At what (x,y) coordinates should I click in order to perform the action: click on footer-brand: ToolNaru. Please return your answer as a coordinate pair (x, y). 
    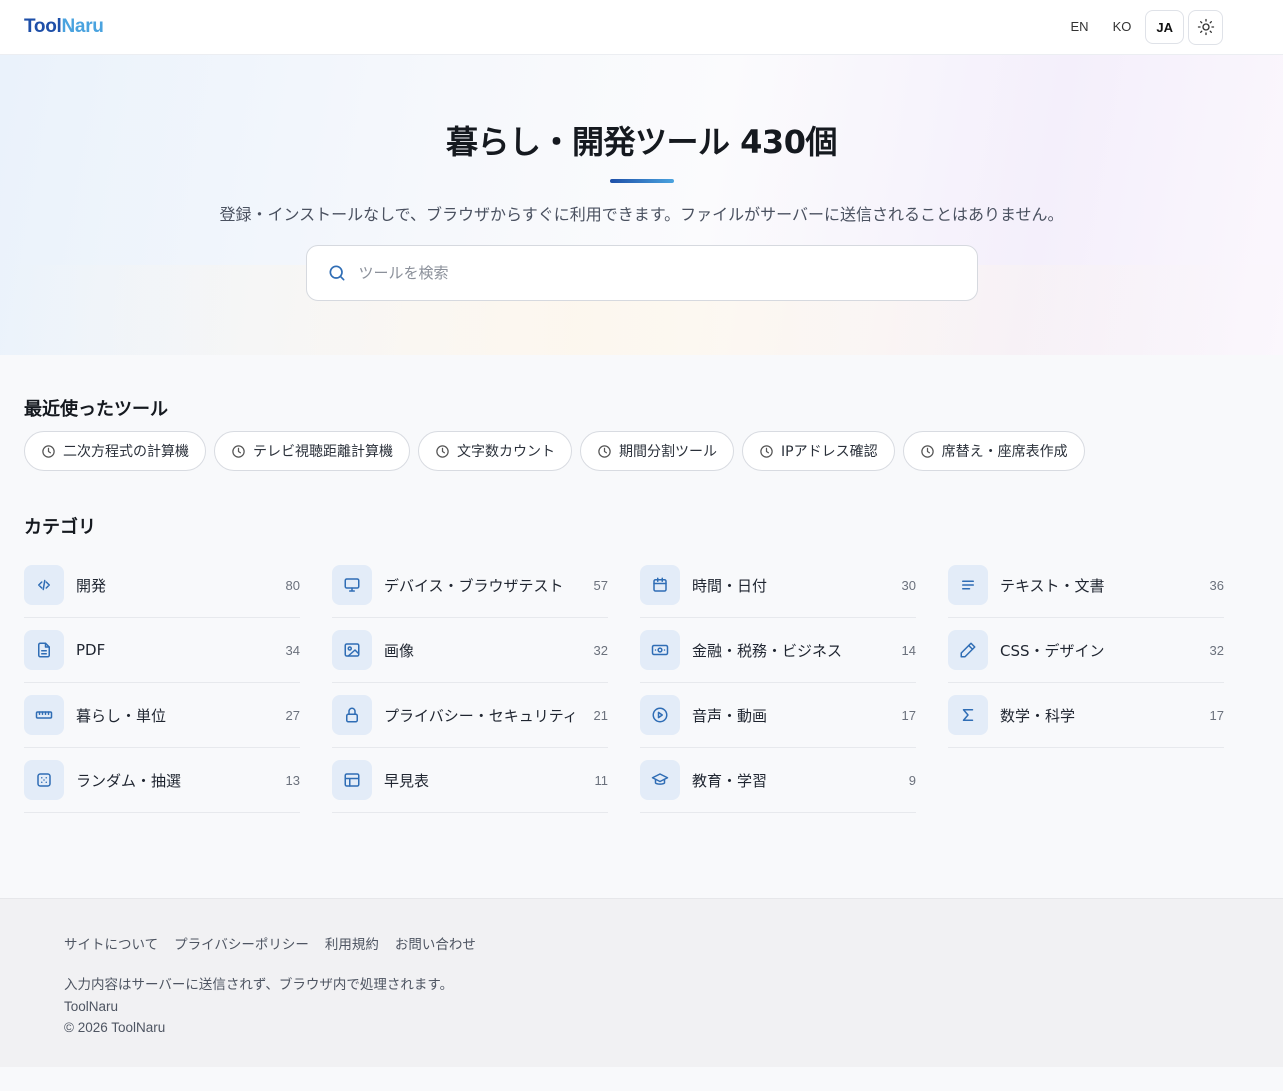
    Looking at the image, I should click on (91, 1006).